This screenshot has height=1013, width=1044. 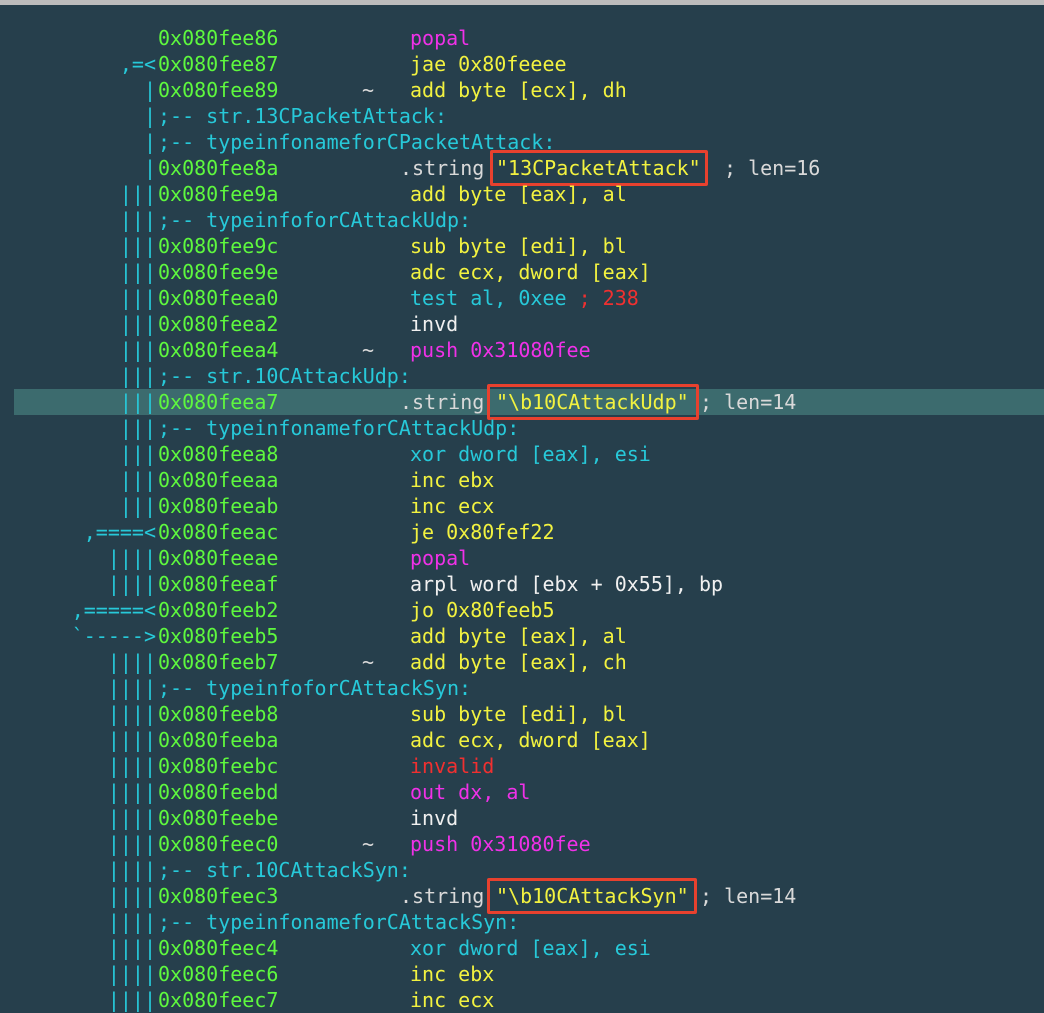 What do you see at coordinates (522, 766) in the screenshot?
I see `listing-row: |||| 0x080feebc invalid` at bounding box center [522, 766].